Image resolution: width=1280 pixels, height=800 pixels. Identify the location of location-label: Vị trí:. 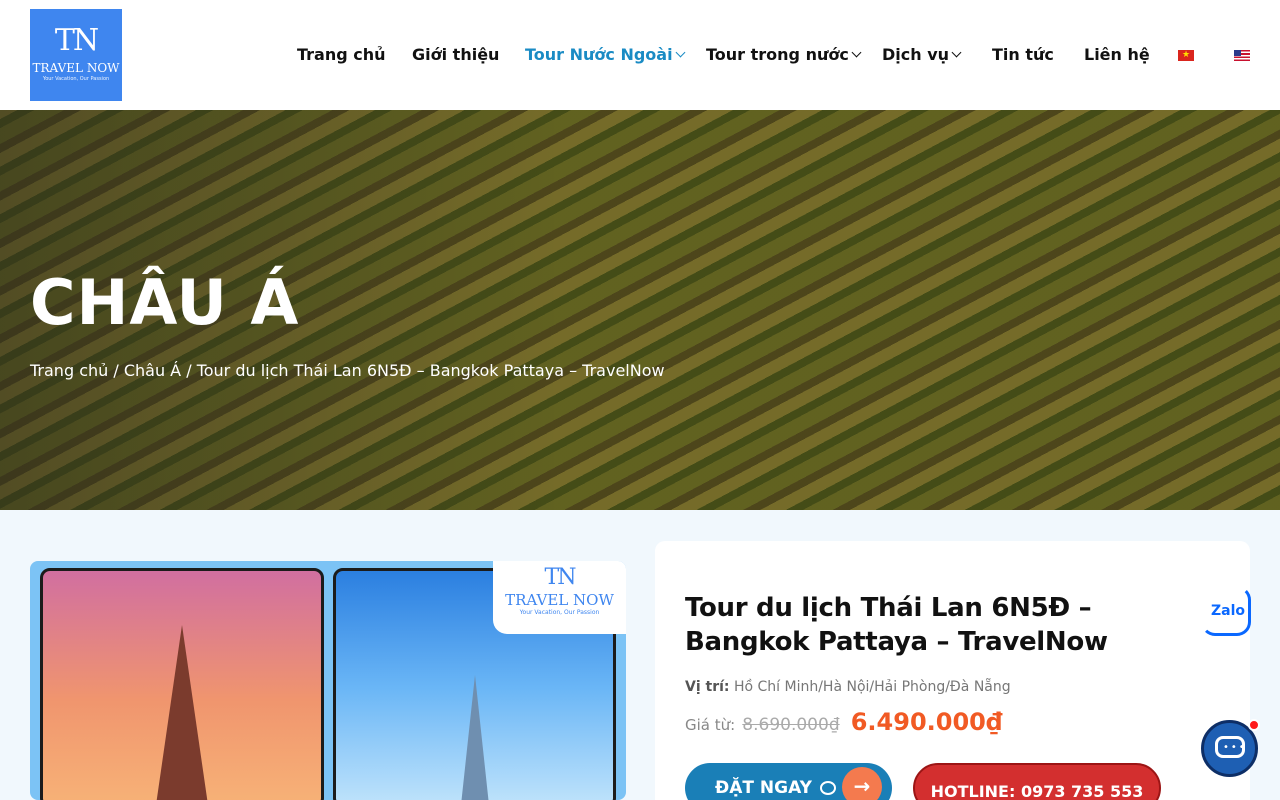
(707, 687).